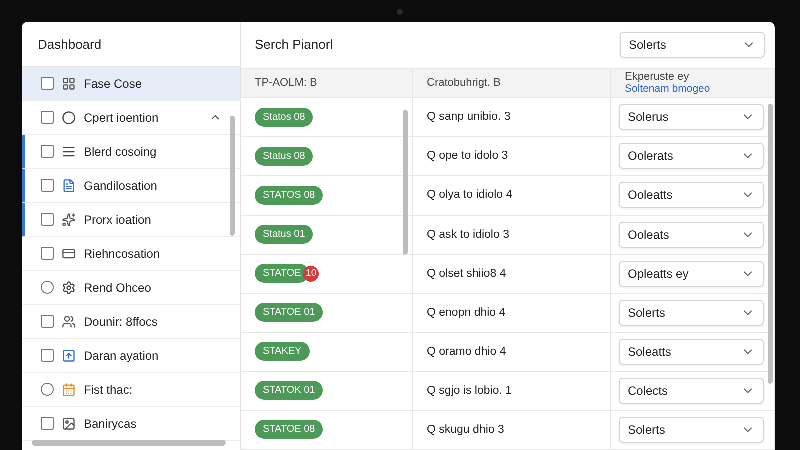 This screenshot has width=800, height=450. Describe the element at coordinates (69, 151) in the screenshot. I see `list-icon` at that location.